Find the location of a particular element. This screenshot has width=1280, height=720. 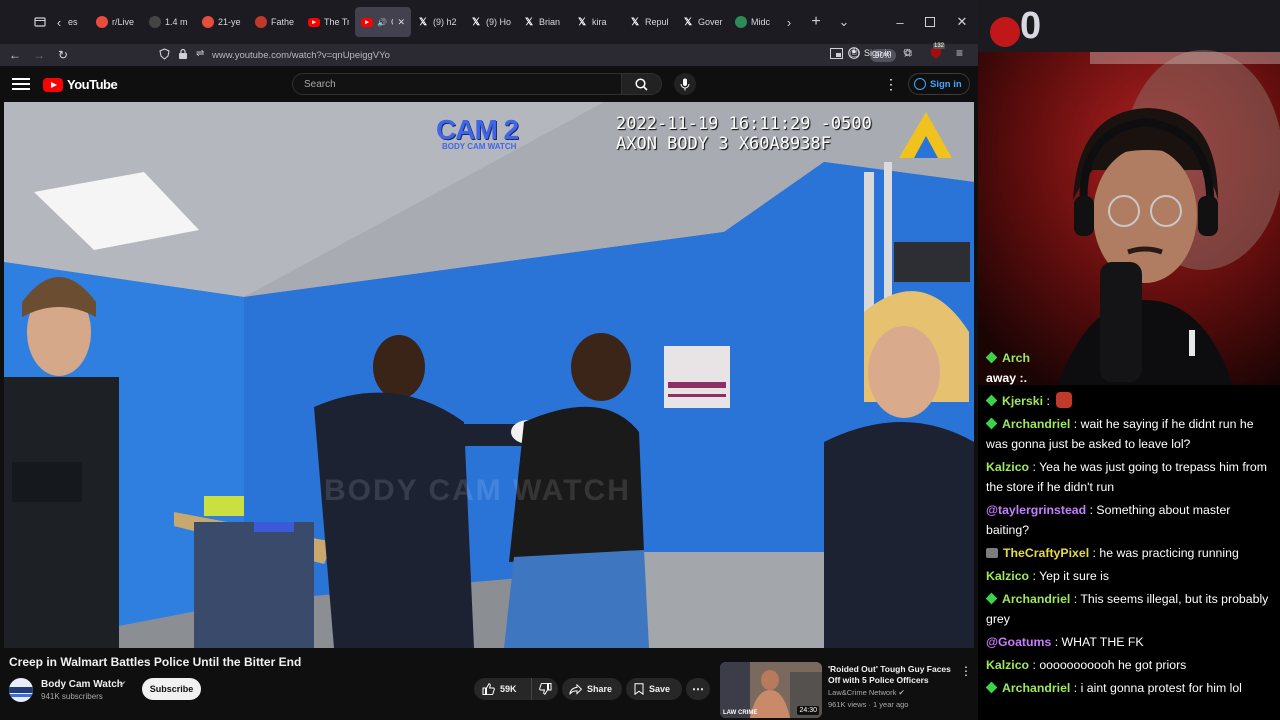

search-input is located at coordinates (458, 84).